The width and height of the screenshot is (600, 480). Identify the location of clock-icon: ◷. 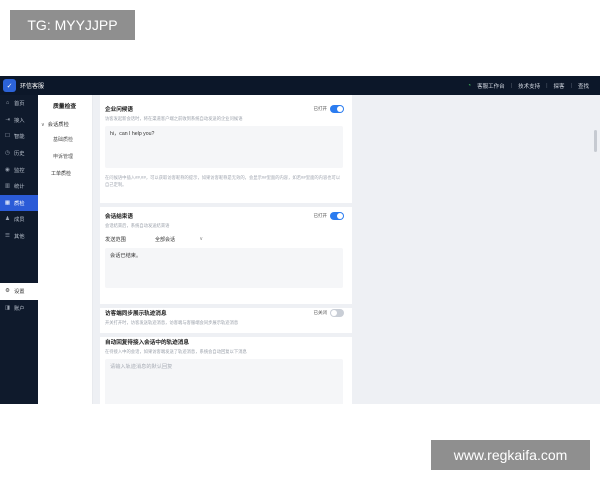
(7, 153).